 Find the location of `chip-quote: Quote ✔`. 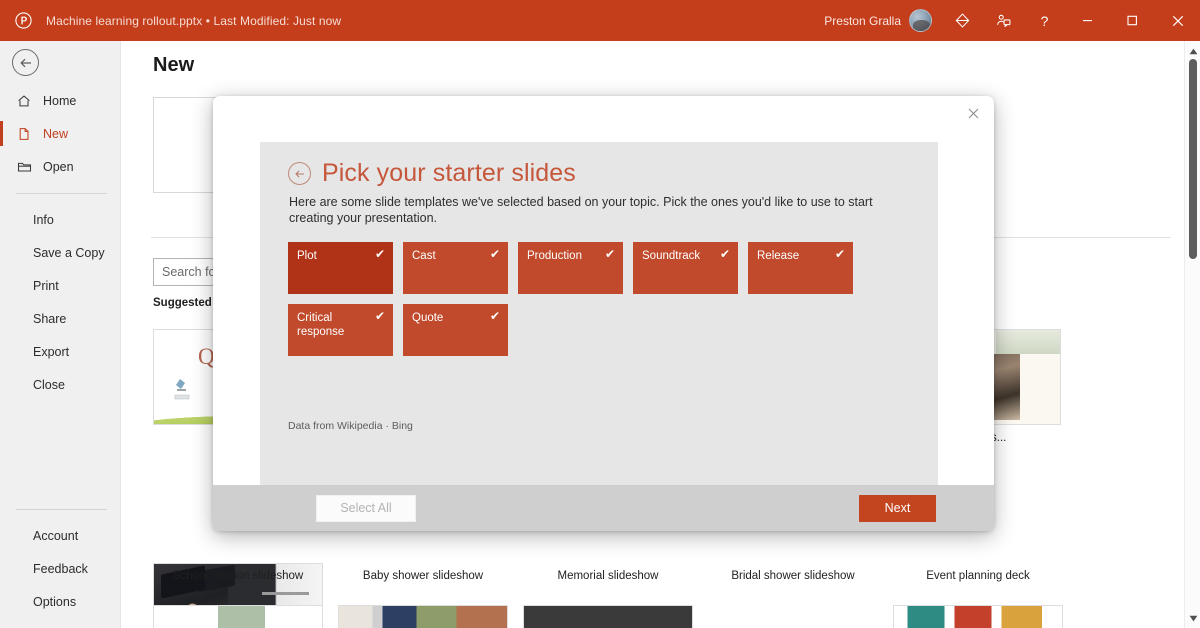

chip-quote: Quote ✔ is located at coordinates (455, 329).